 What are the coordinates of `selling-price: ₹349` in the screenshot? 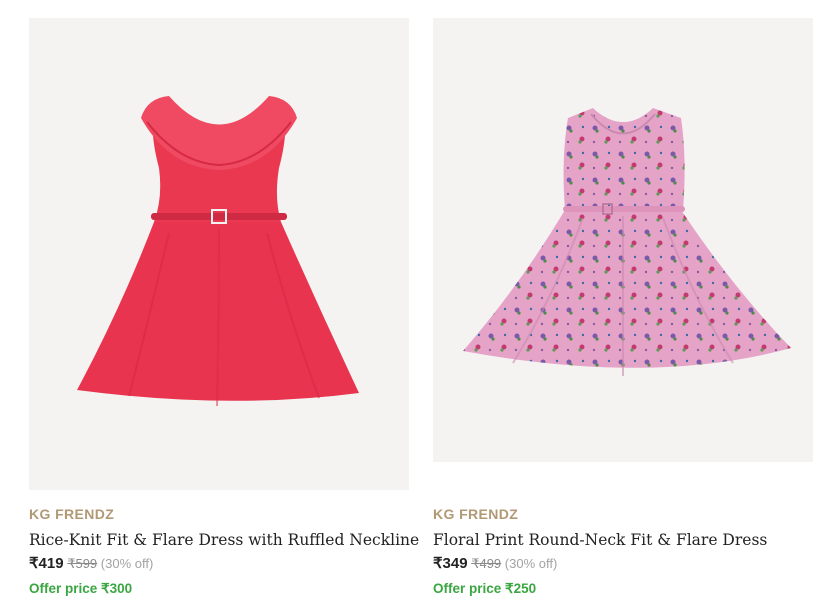 It's located at (450, 563).